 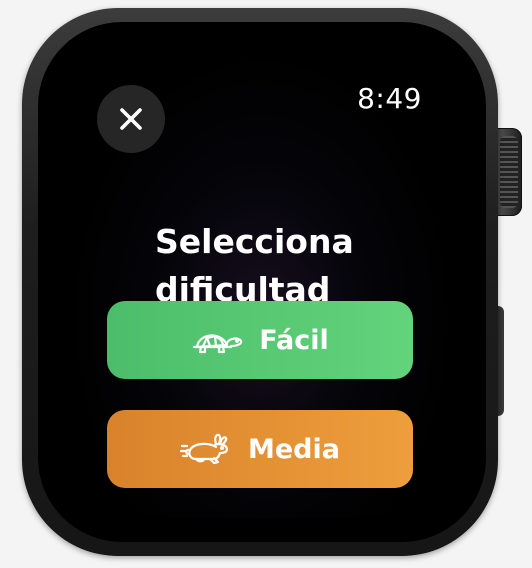 I want to click on medium-difficulty-button: Media, so click(x=260, y=449).